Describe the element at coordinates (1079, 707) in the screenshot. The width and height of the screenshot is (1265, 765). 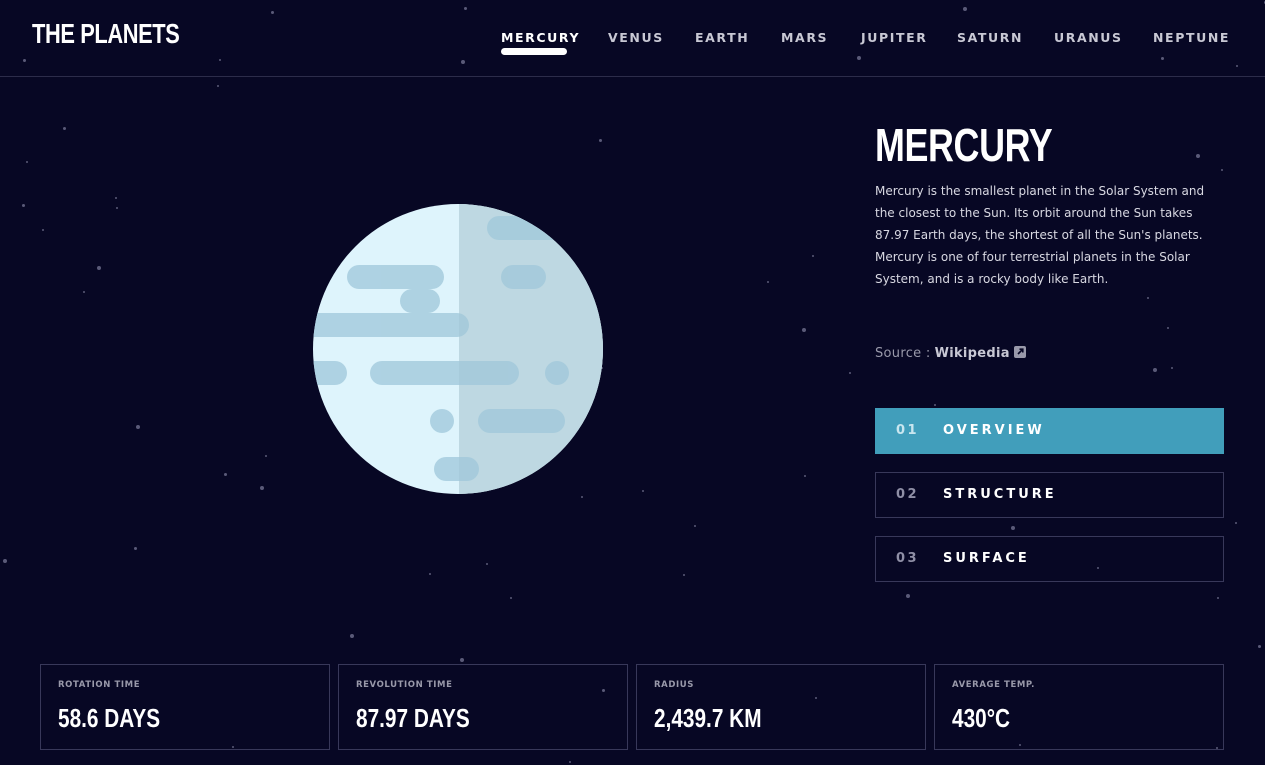
I see `stat-average-temp: AVERAGE TEMP. 430°C` at that location.